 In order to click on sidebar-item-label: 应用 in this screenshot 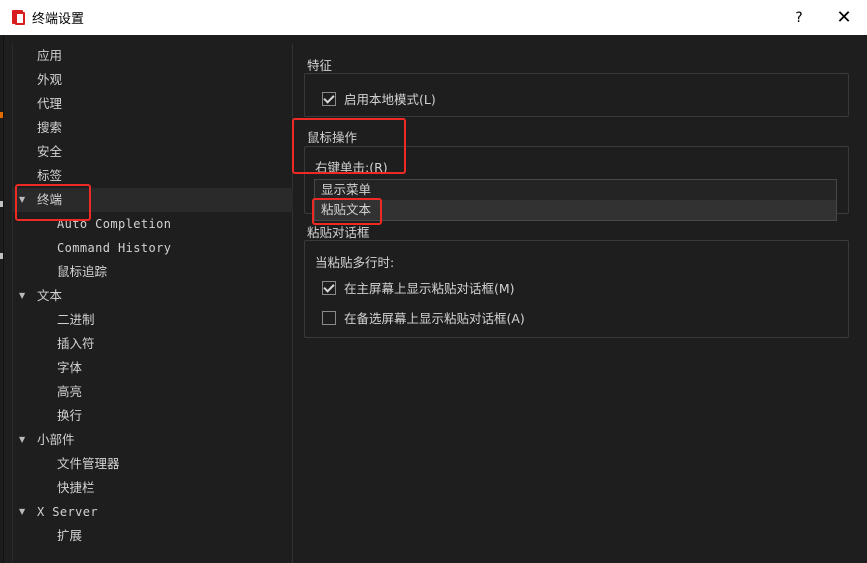, I will do `click(50, 55)`.